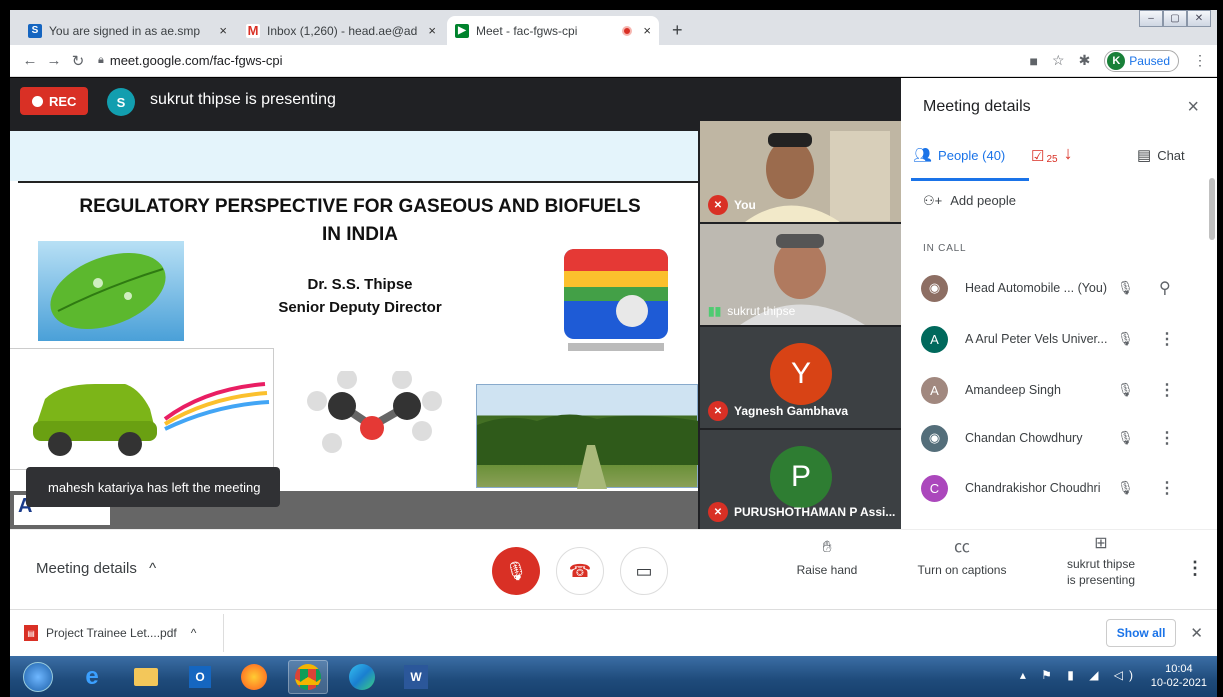  Describe the element at coordinates (962, 559) in the screenshot. I see `captions-button: ㏄ Turn on captions` at that location.